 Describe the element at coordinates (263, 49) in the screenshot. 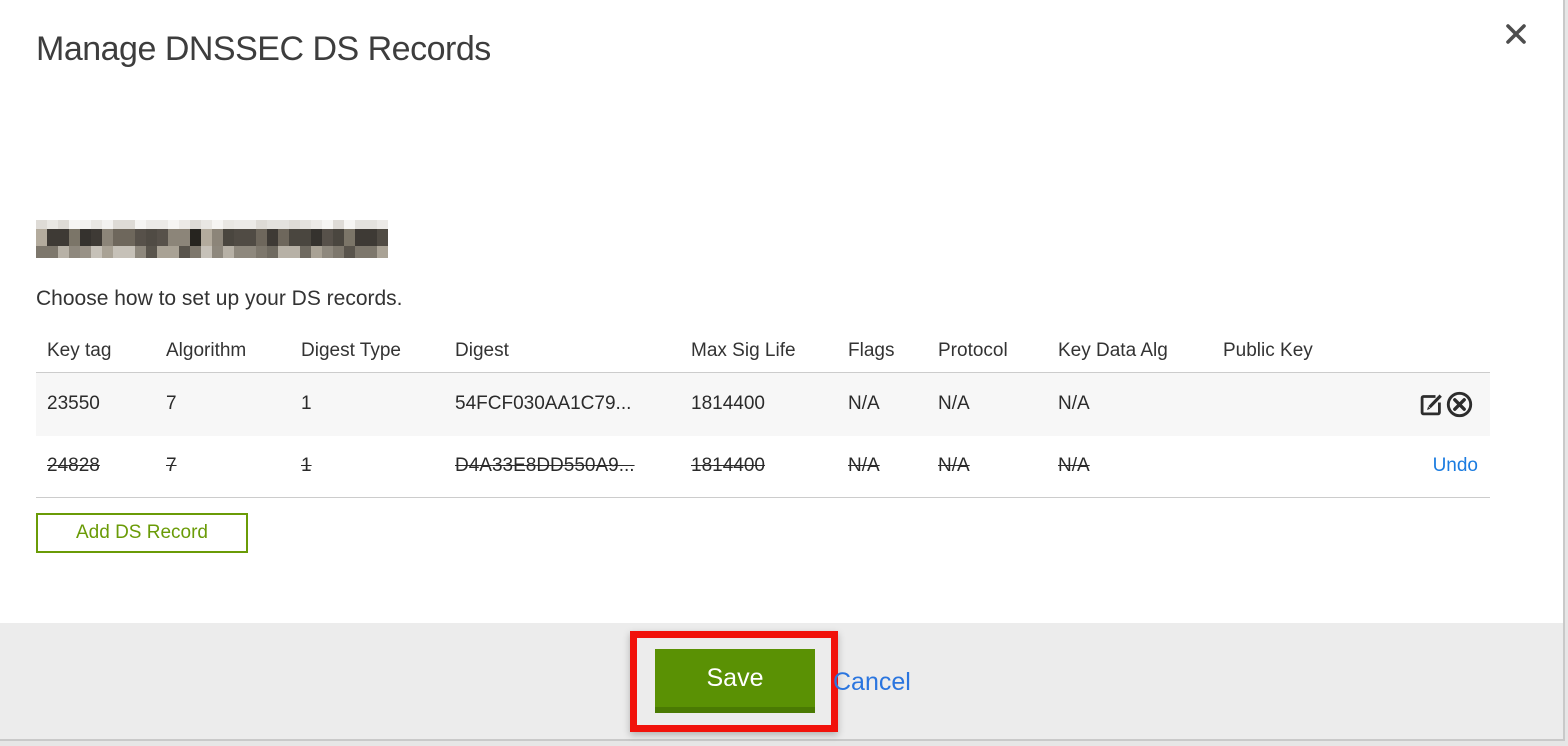

I see `page-title: Manage DNSSEC DS Records` at that location.